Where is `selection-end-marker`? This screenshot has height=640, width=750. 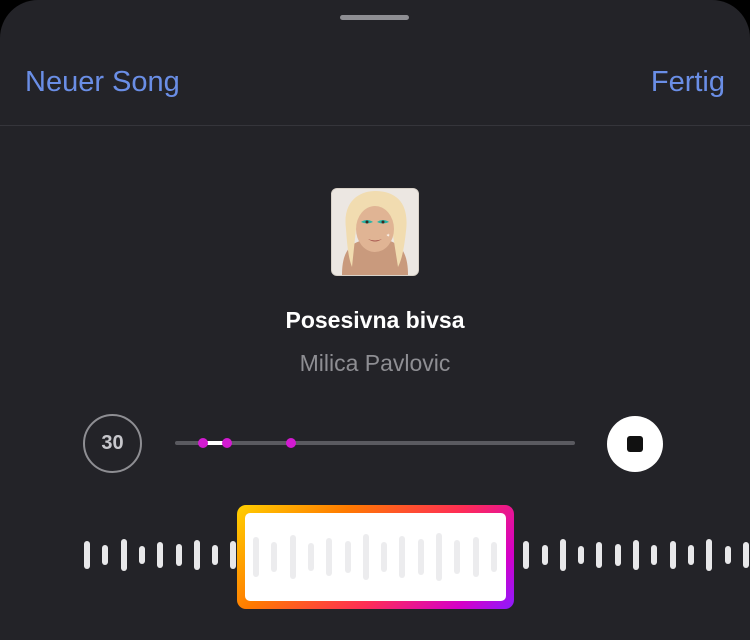
selection-end-marker is located at coordinates (291, 443).